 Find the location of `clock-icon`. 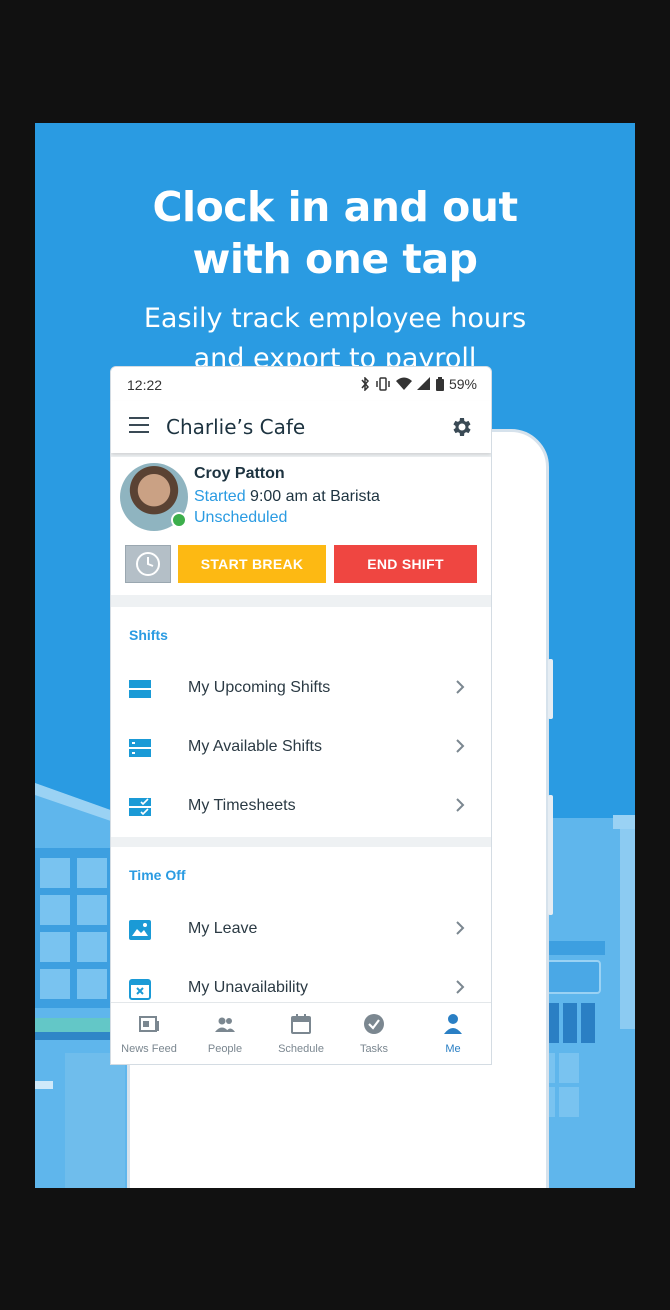

clock-icon is located at coordinates (148, 564).